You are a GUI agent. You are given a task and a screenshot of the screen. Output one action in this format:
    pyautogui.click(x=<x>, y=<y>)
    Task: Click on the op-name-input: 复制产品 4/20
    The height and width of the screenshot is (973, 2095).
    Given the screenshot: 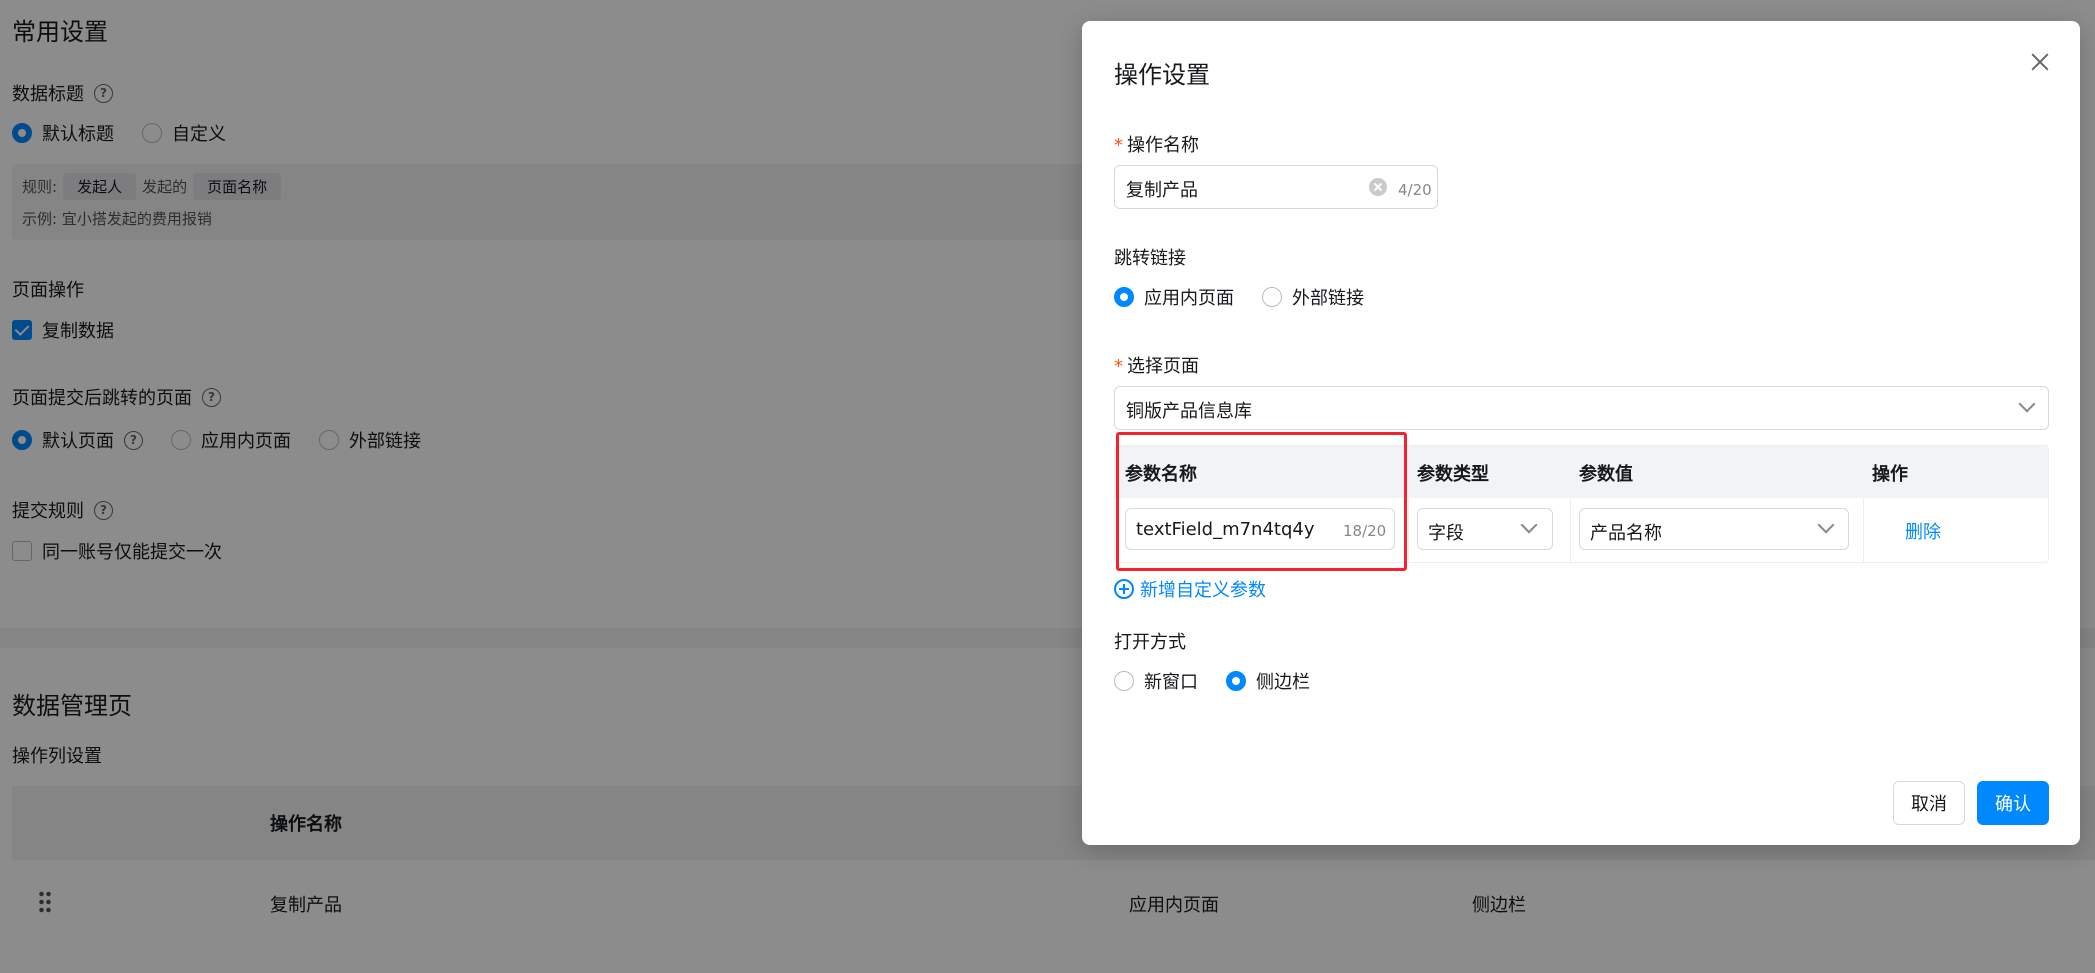 What is the action you would take?
    pyautogui.click(x=1276, y=187)
    